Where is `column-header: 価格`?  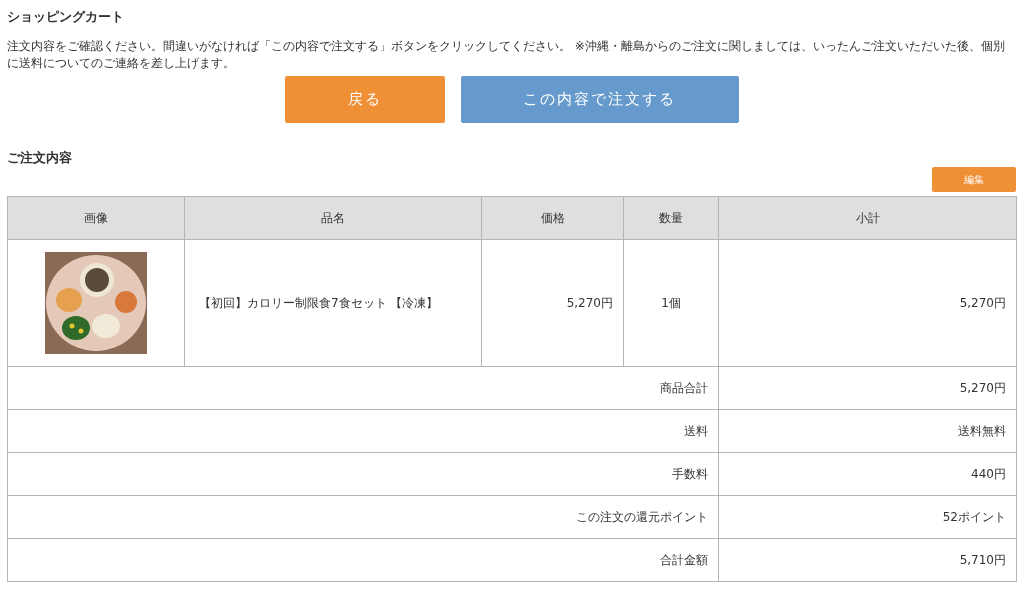 column-header: 価格 is located at coordinates (552, 218).